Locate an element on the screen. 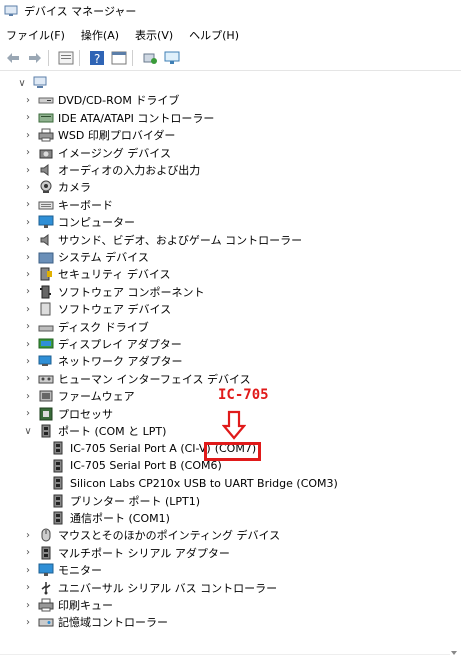  tree-child-item: プリンター ポート (LPT1) is located at coordinates (123, 501).